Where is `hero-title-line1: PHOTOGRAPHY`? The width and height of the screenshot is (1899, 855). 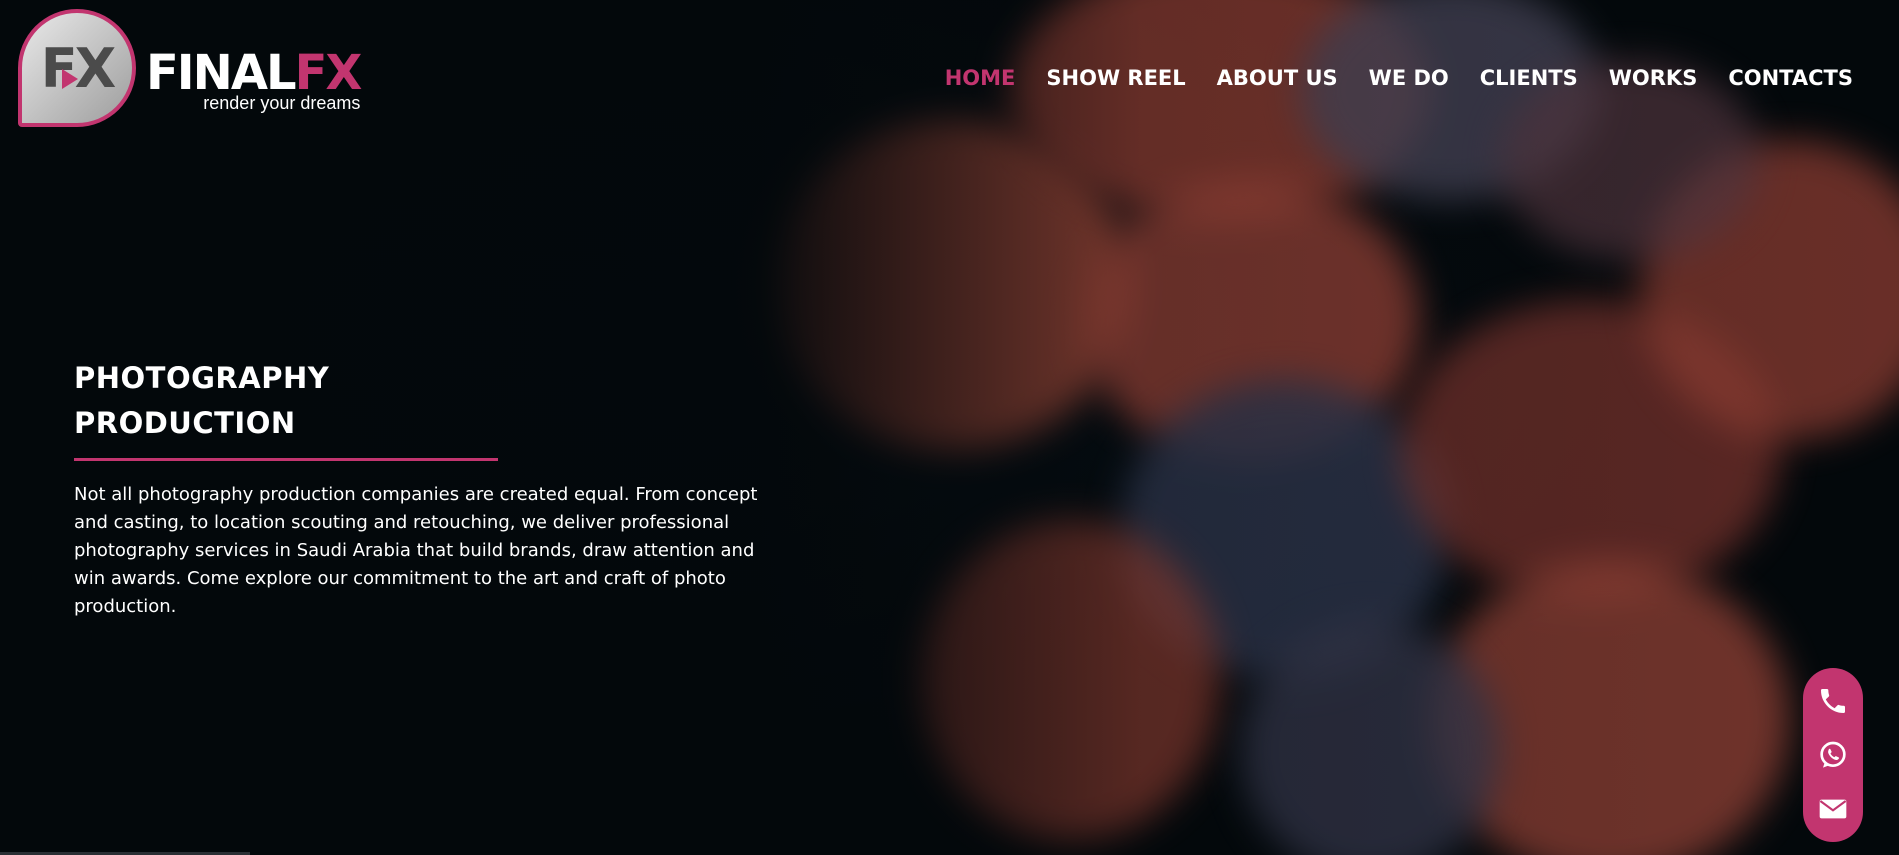
hero-title-line1: PHOTOGRAPHY is located at coordinates (202, 378).